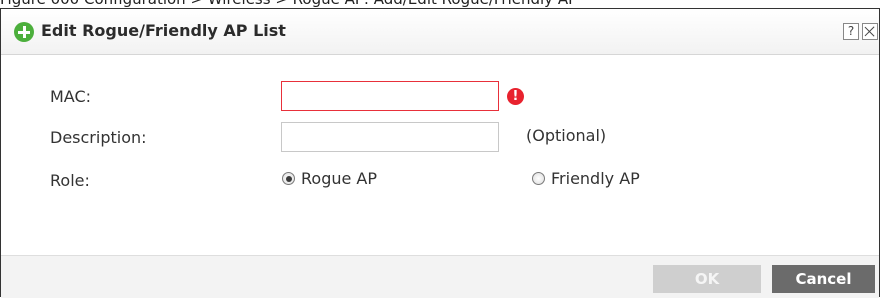  I want to click on friendly-ap-radio, so click(538, 178).